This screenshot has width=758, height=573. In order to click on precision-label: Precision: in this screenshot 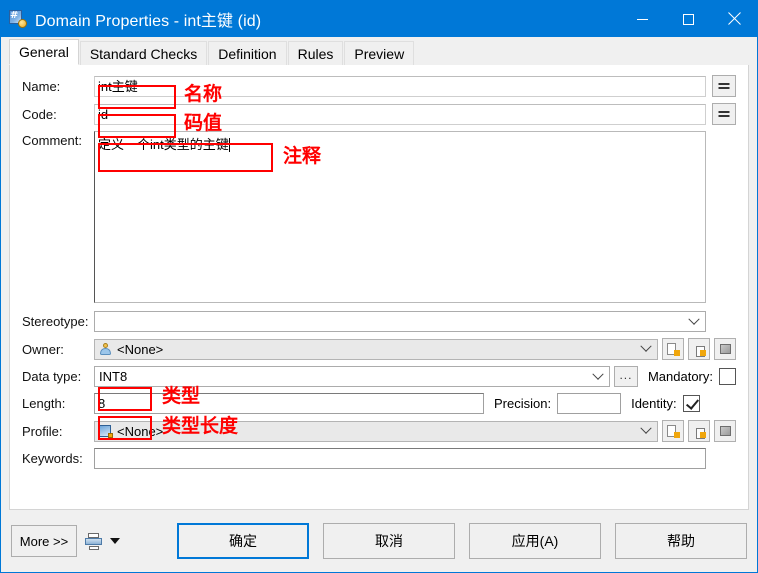, I will do `click(523, 403)`.